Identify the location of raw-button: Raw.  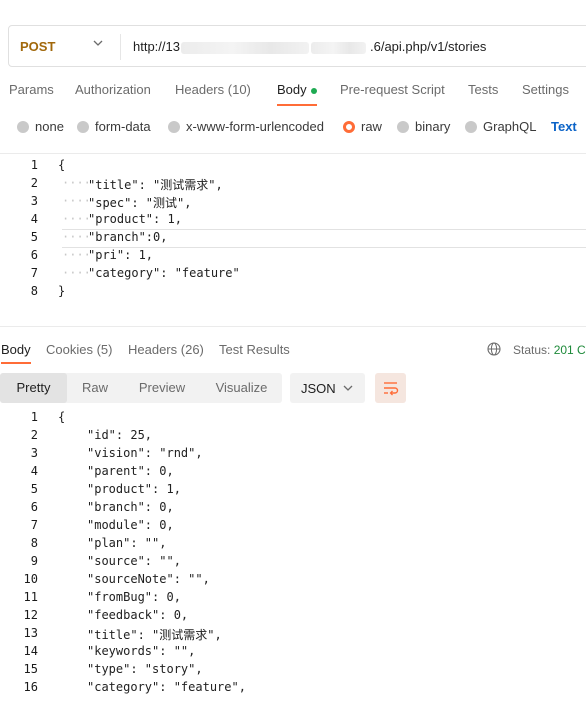
(95, 388).